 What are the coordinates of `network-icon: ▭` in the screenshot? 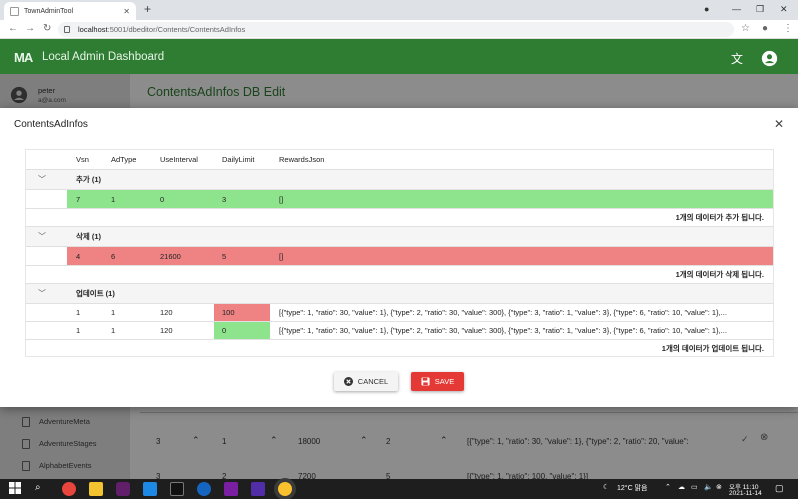 It's located at (694, 487).